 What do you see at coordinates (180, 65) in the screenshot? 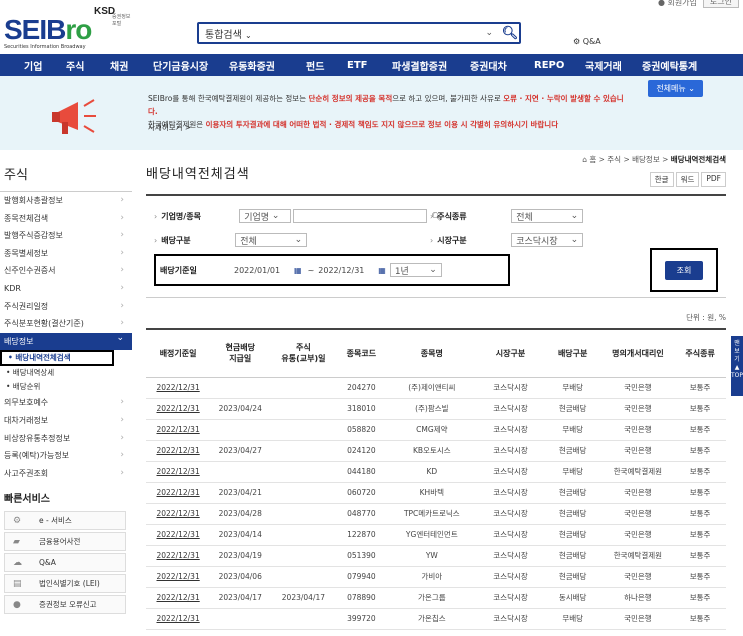
I see `nav-item-3: 단기금융시장` at bounding box center [180, 65].